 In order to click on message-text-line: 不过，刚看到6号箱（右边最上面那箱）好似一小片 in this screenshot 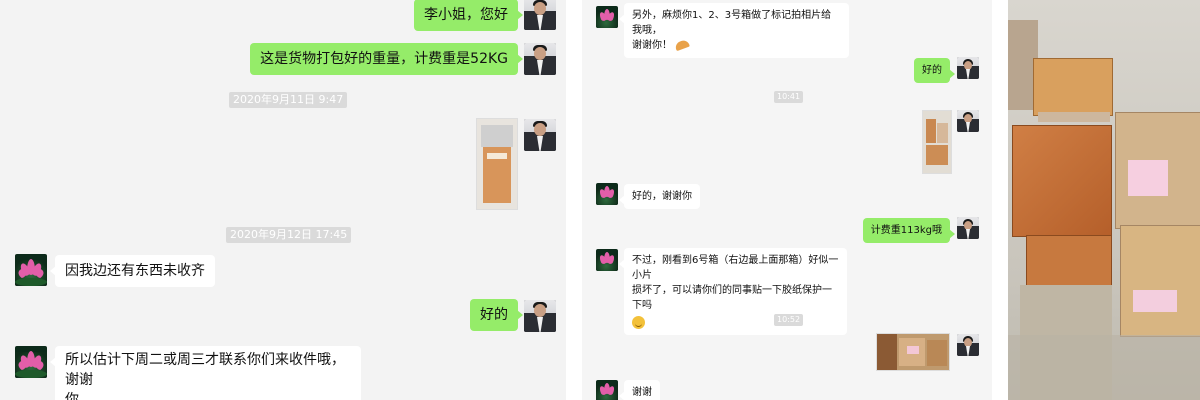, I will do `click(735, 268)`.